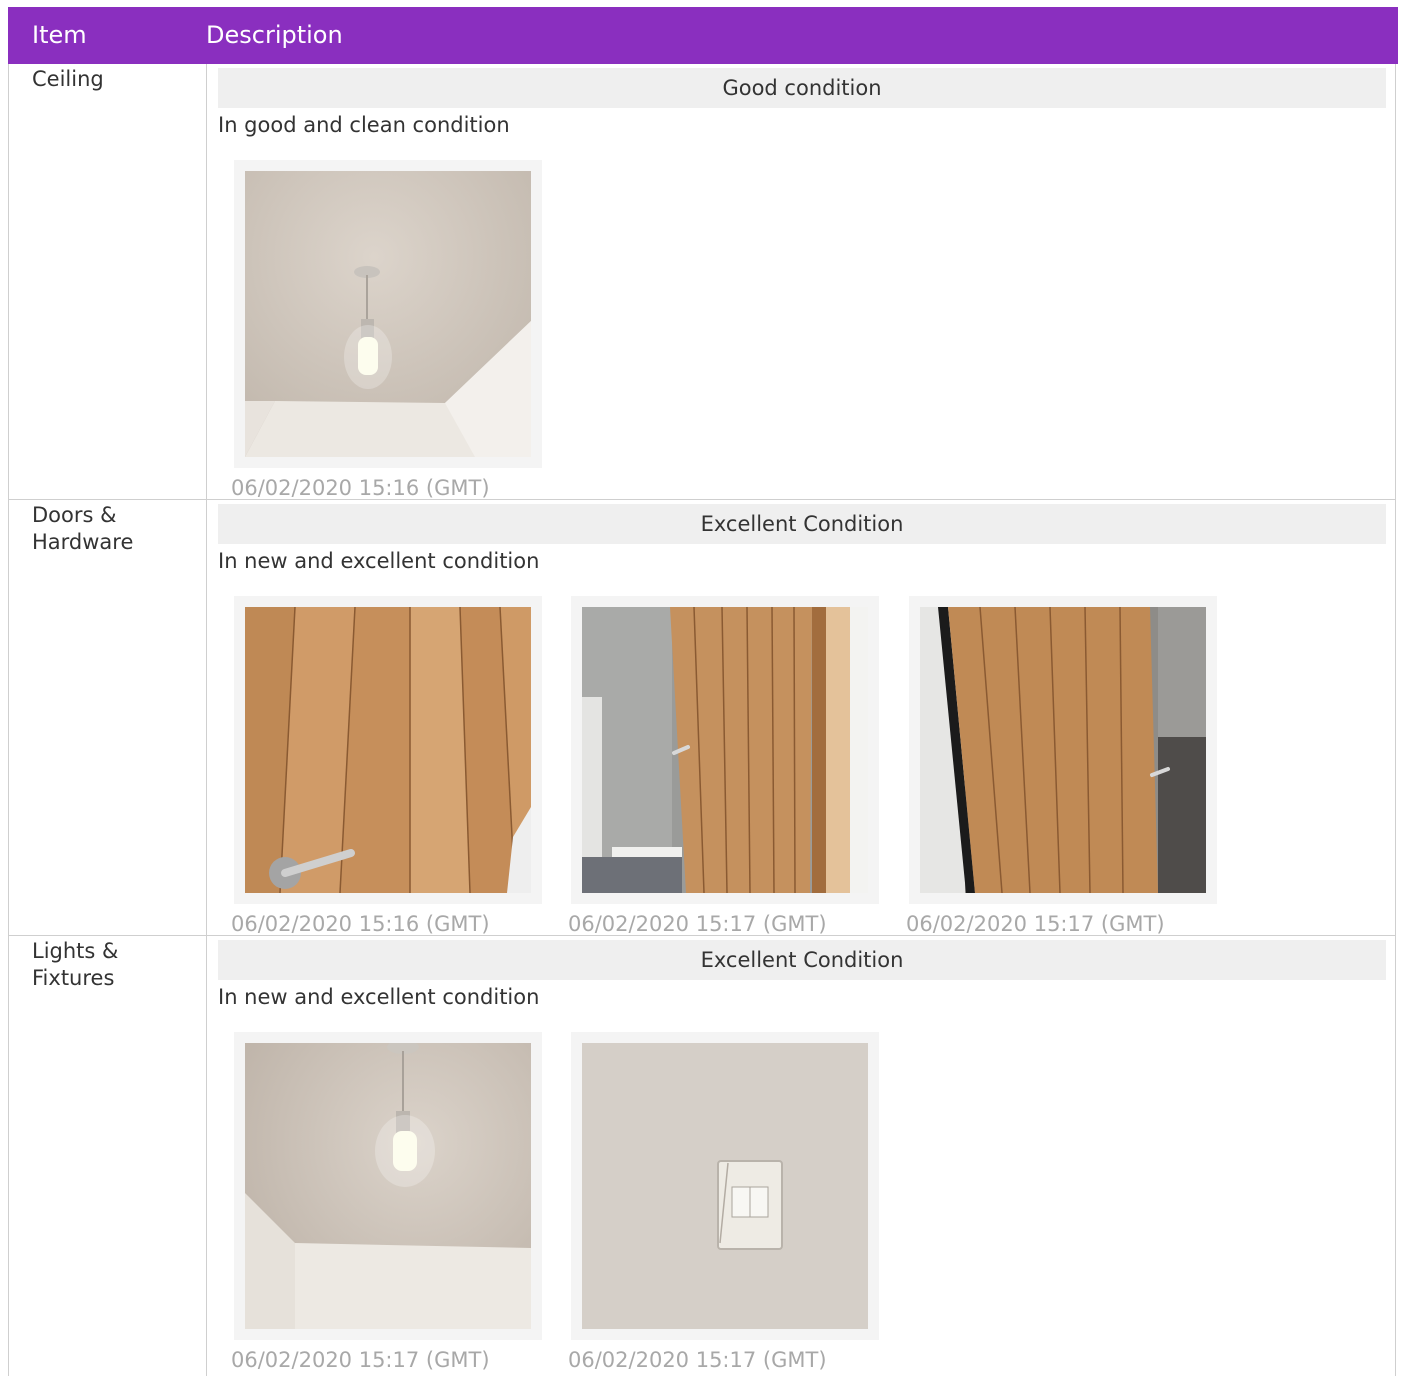 This screenshot has width=1402, height=1376. I want to click on door-edge-photo, so click(1063, 750).